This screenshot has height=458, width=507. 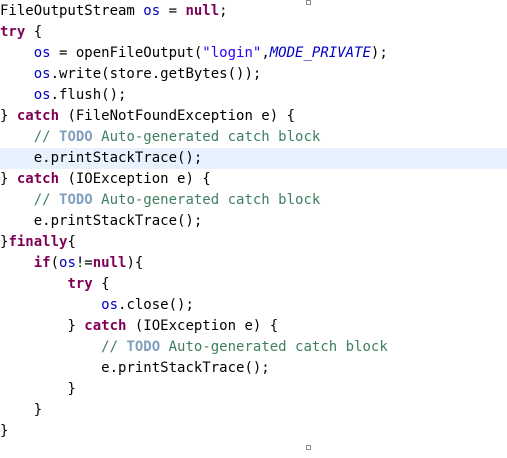 I want to click on code-line: if(os!=null){, so click(x=88, y=263).